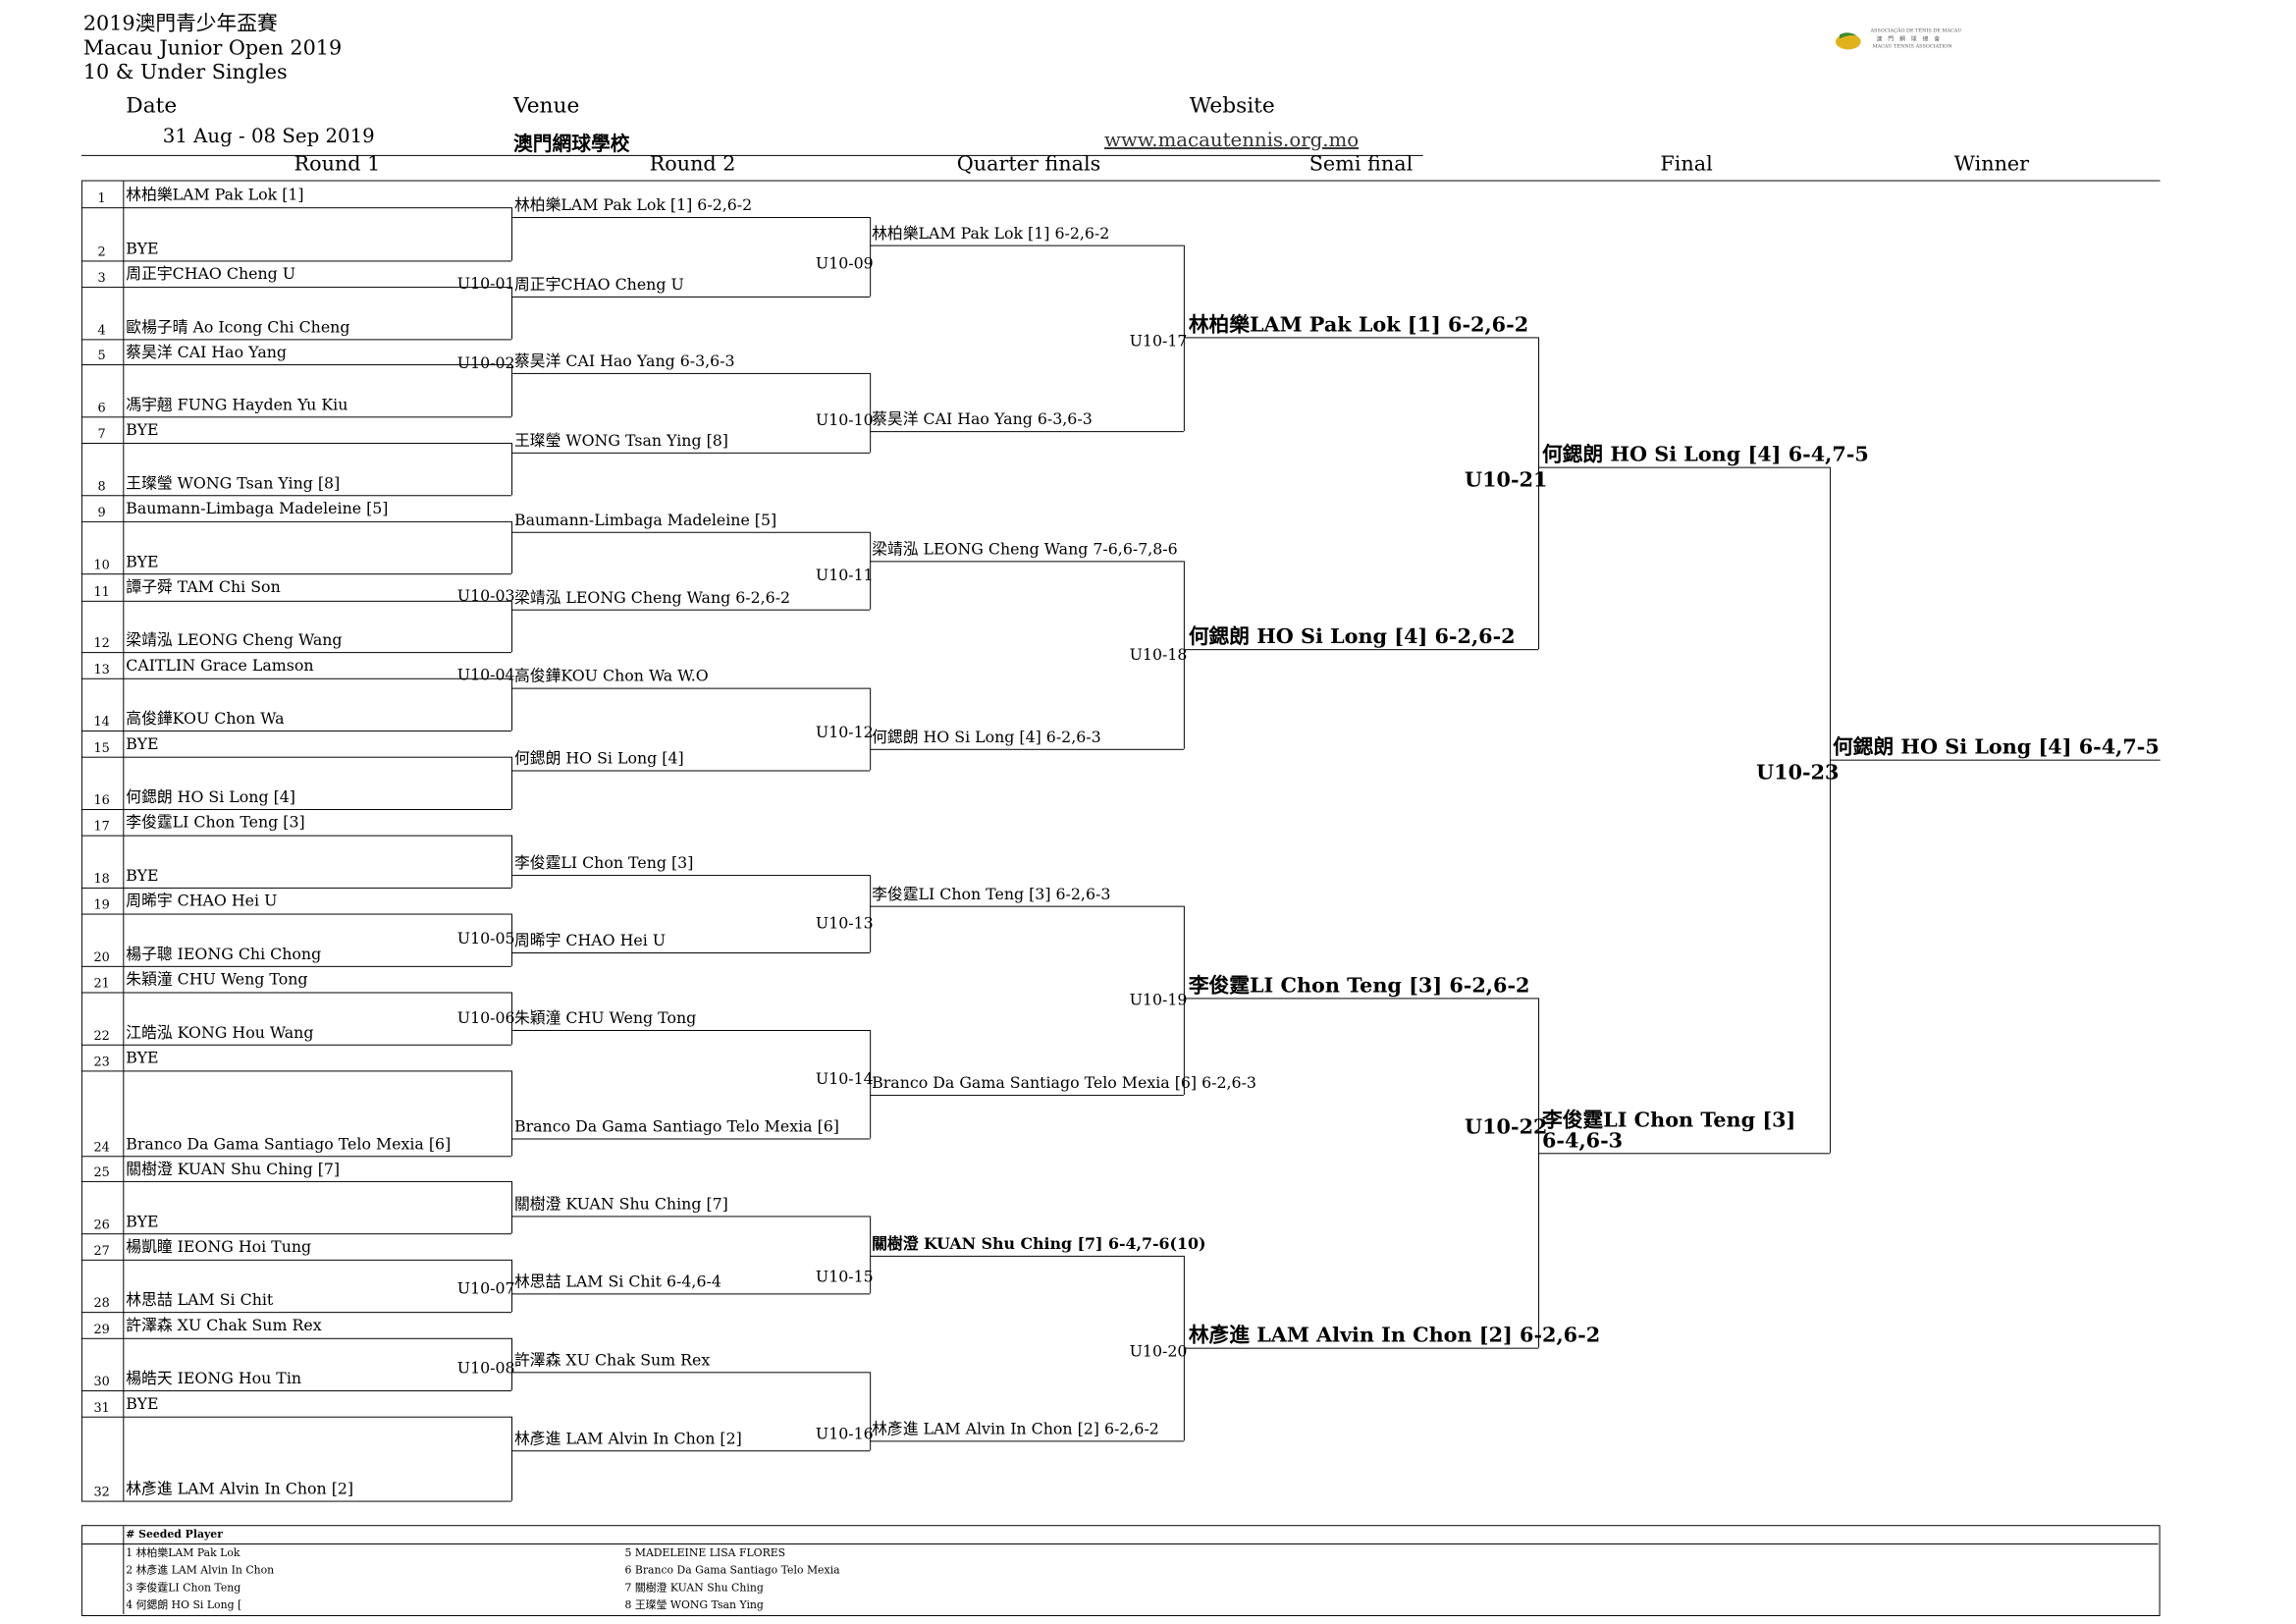  I want to click on match-code: U10-10, so click(845, 420).